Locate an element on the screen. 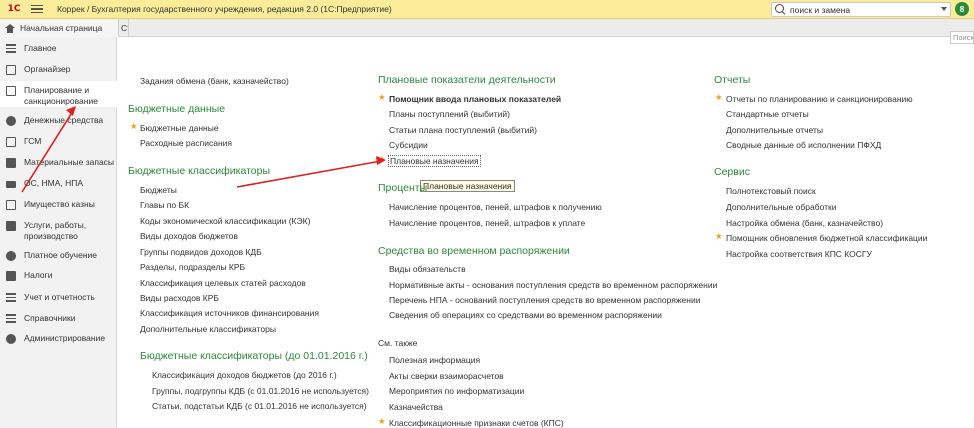 The height and width of the screenshot is (428, 974). sidebar-item-fuel: ГСМ is located at coordinates (58, 141).